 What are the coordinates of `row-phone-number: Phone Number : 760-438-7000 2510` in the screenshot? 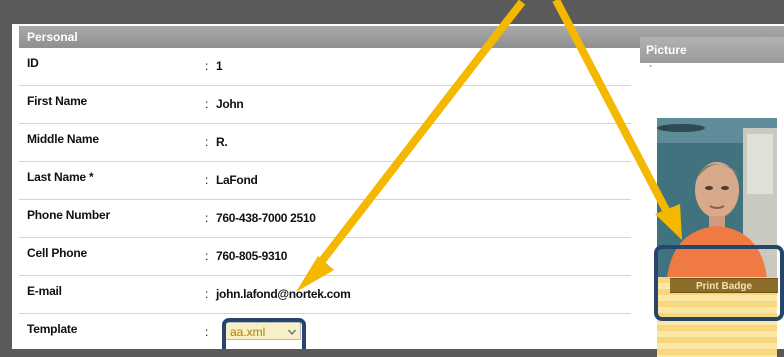 It's located at (325, 219).